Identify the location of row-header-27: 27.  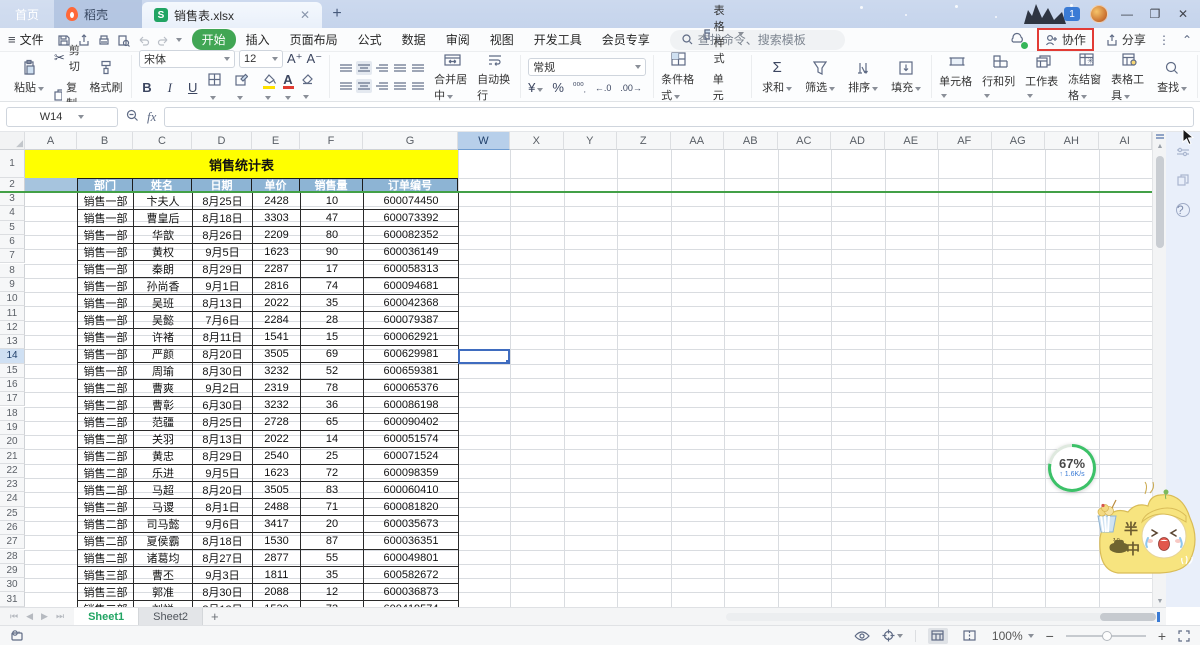
(12, 542).